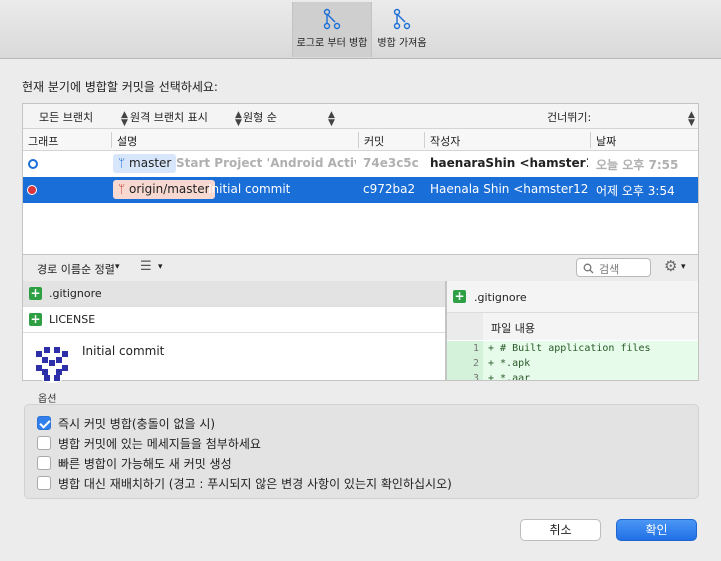 The height and width of the screenshot is (561, 721). I want to click on line-text: + *.apk, so click(509, 363).